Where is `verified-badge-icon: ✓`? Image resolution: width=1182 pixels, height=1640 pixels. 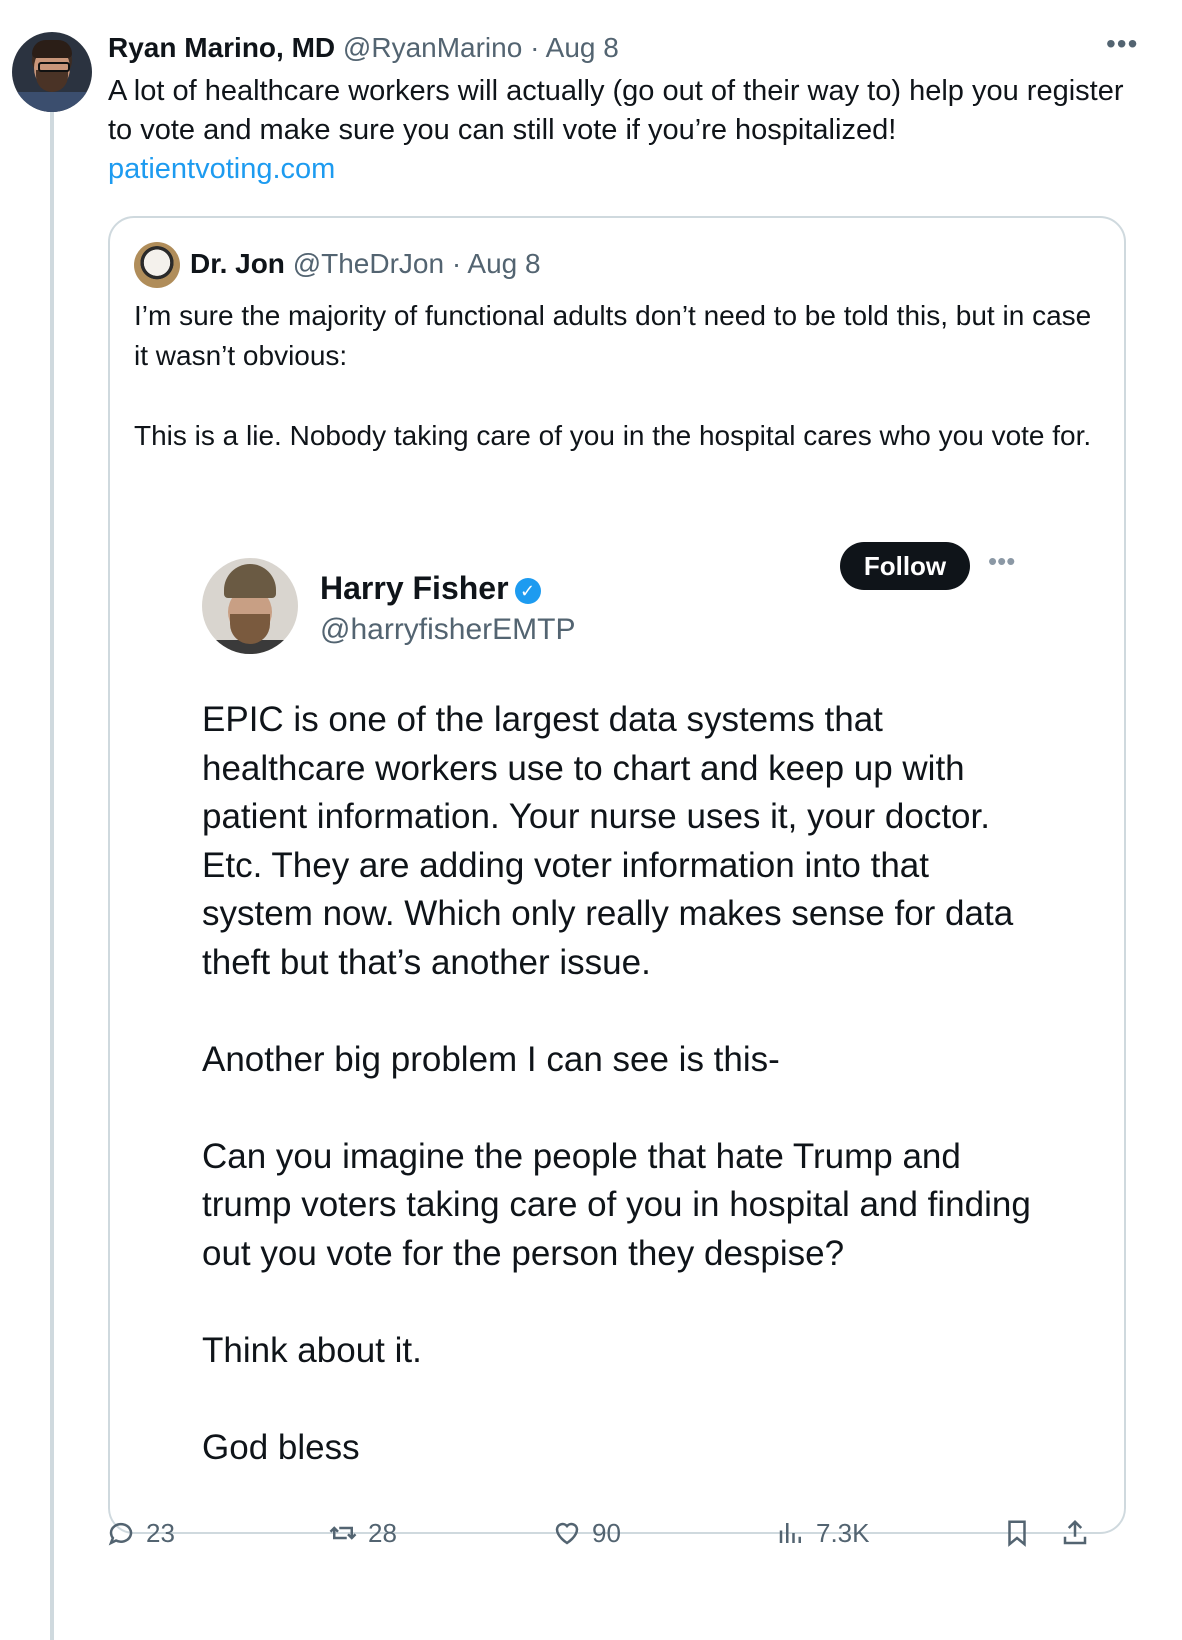
verified-badge-icon: ✓ is located at coordinates (527, 591).